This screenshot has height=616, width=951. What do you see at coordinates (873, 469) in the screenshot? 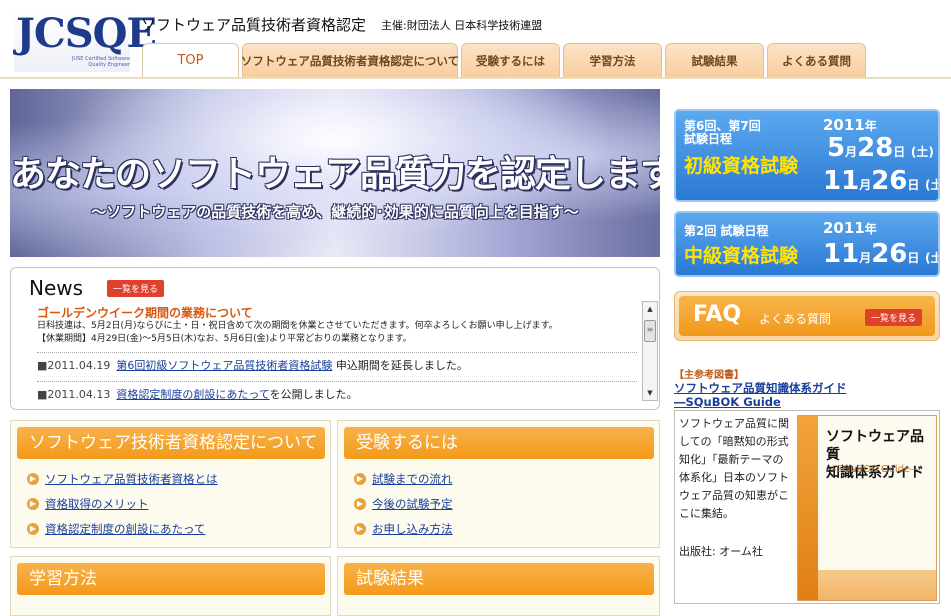
I see `book-cover-subtitle: ―SQuBOK Guide―` at bounding box center [873, 469].